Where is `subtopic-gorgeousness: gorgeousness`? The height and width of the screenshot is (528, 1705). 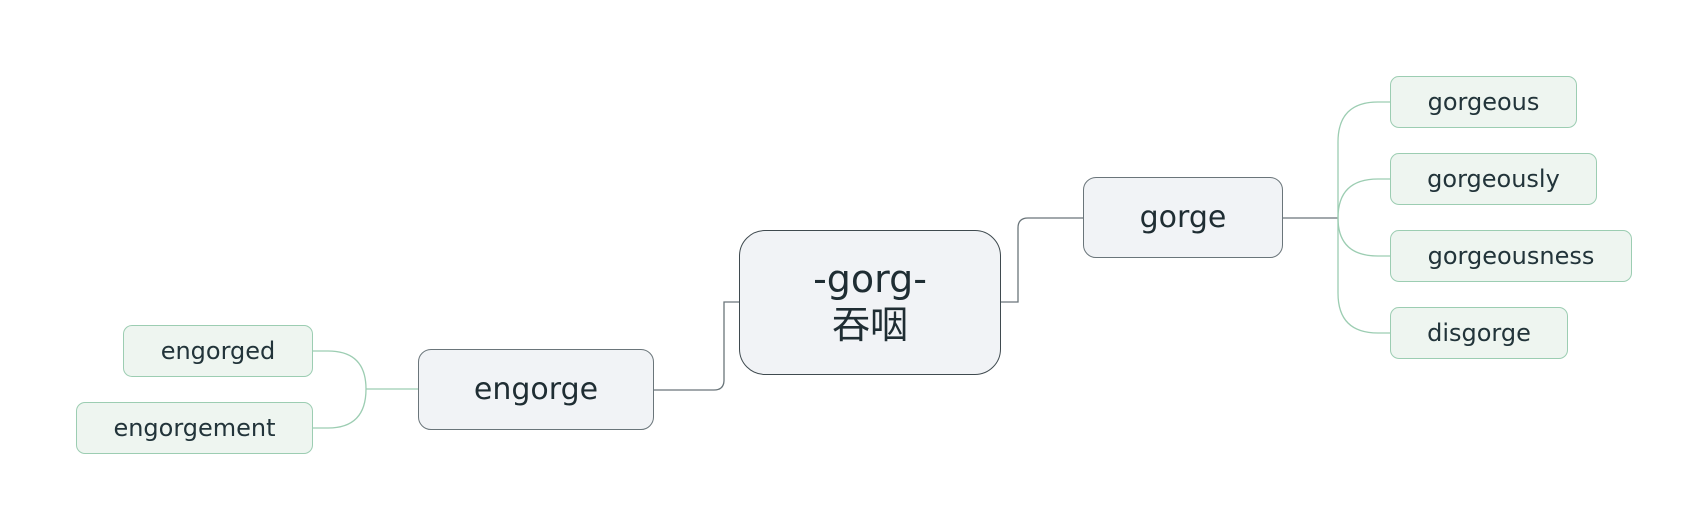 subtopic-gorgeousness: gorgeousness is located at coordinates (1511, 256).